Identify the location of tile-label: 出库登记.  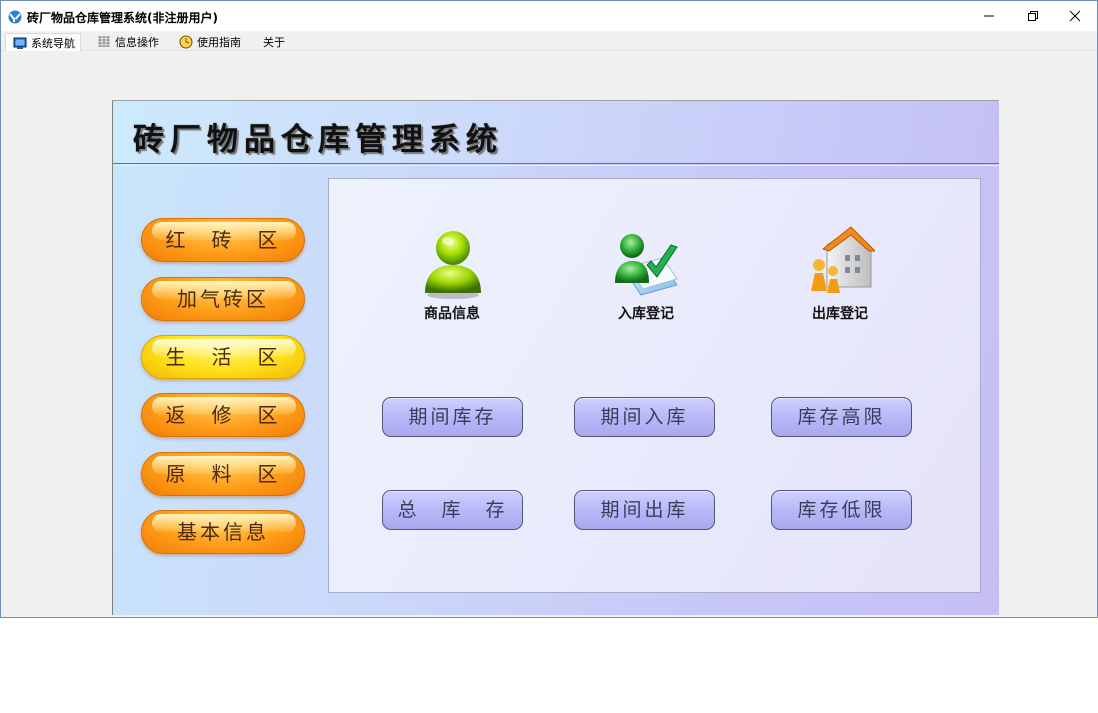
(840, 314).